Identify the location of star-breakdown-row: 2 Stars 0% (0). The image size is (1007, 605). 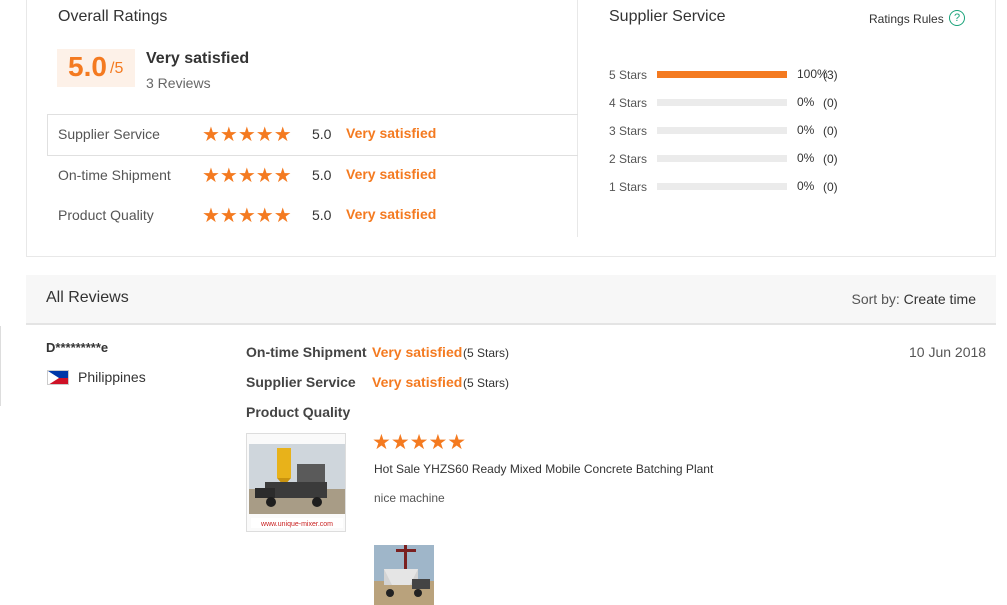
(759, 159).